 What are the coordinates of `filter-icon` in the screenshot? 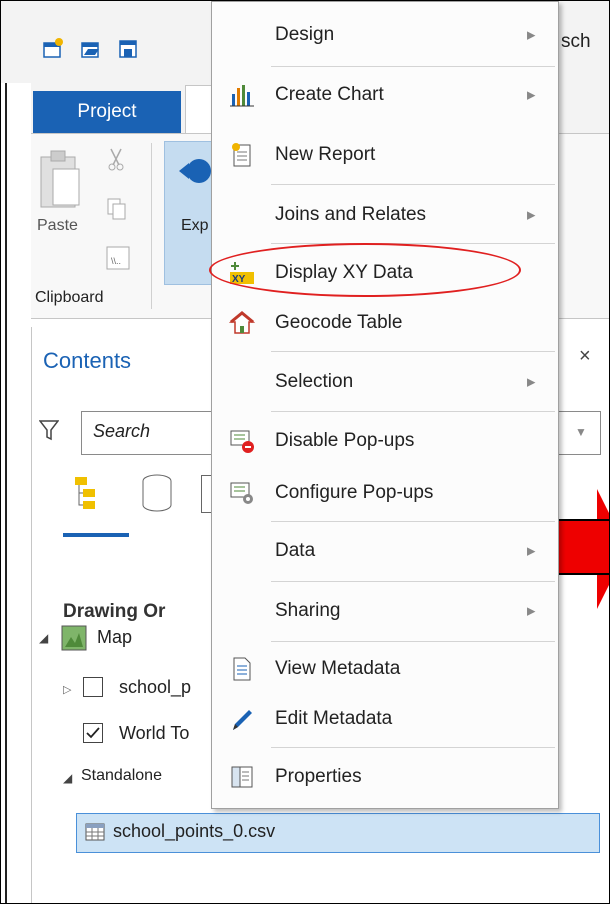 It's located at (49, 430).